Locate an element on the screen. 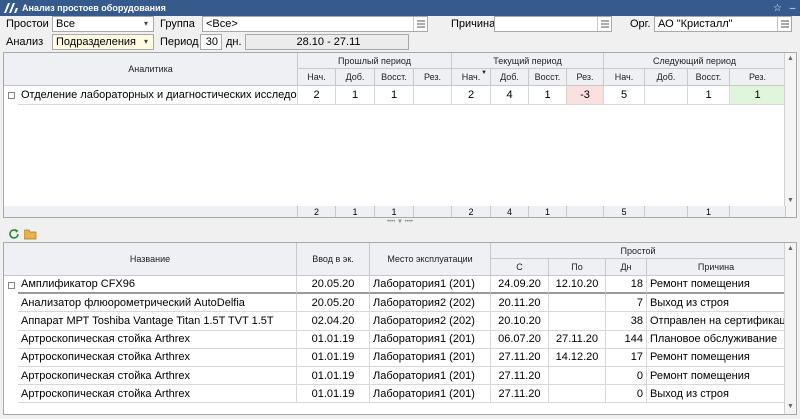  equipment-to-cell: 14.12.20 is located at coordinates (577, 357).